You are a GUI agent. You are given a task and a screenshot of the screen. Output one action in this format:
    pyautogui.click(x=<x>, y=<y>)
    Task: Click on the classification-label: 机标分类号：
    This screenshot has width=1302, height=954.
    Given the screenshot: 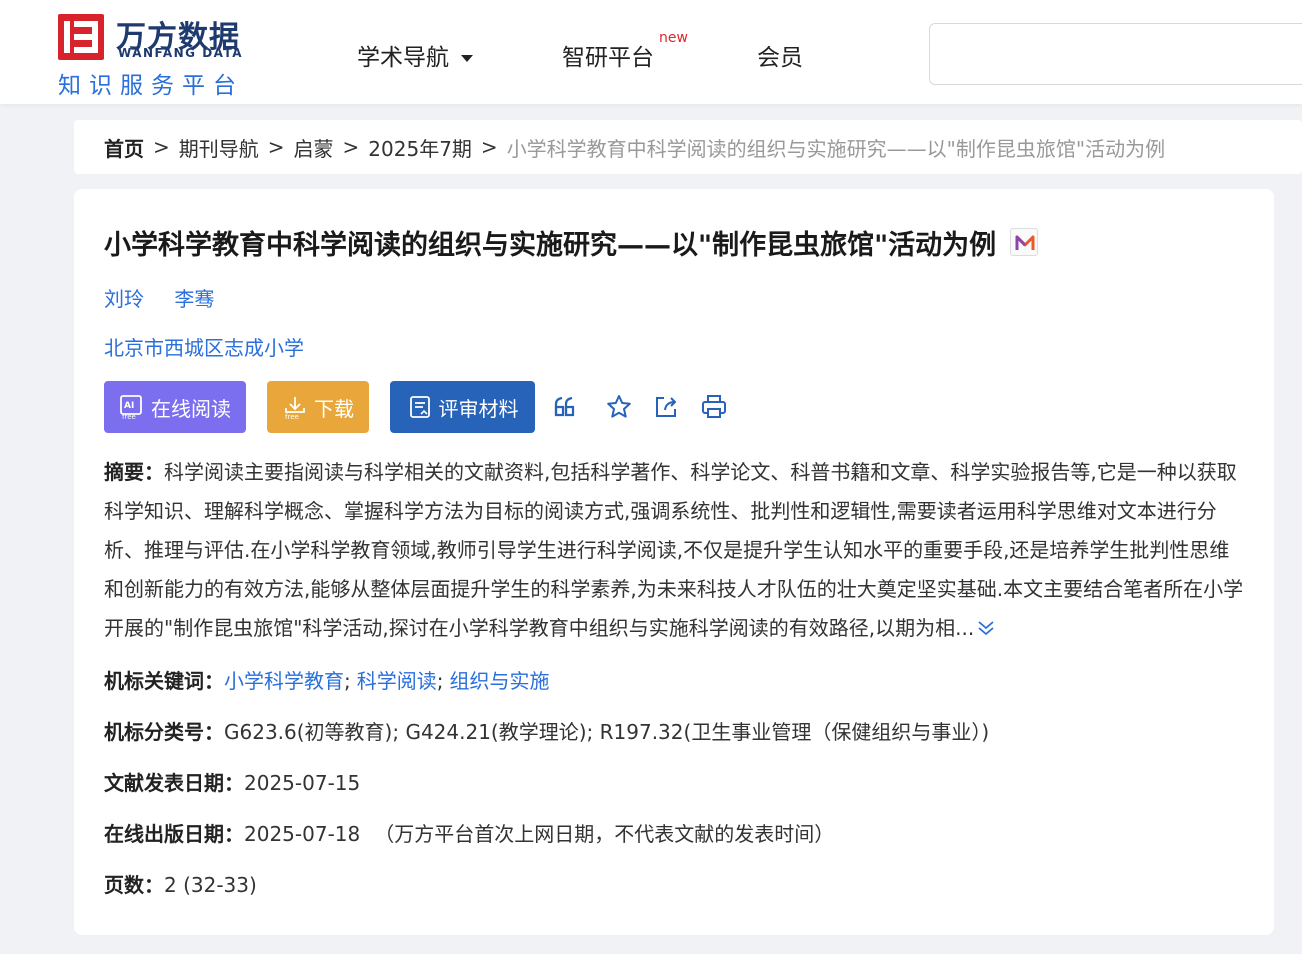 What is the action you would take?
    pyautogui.click(x=164, y=732)
    